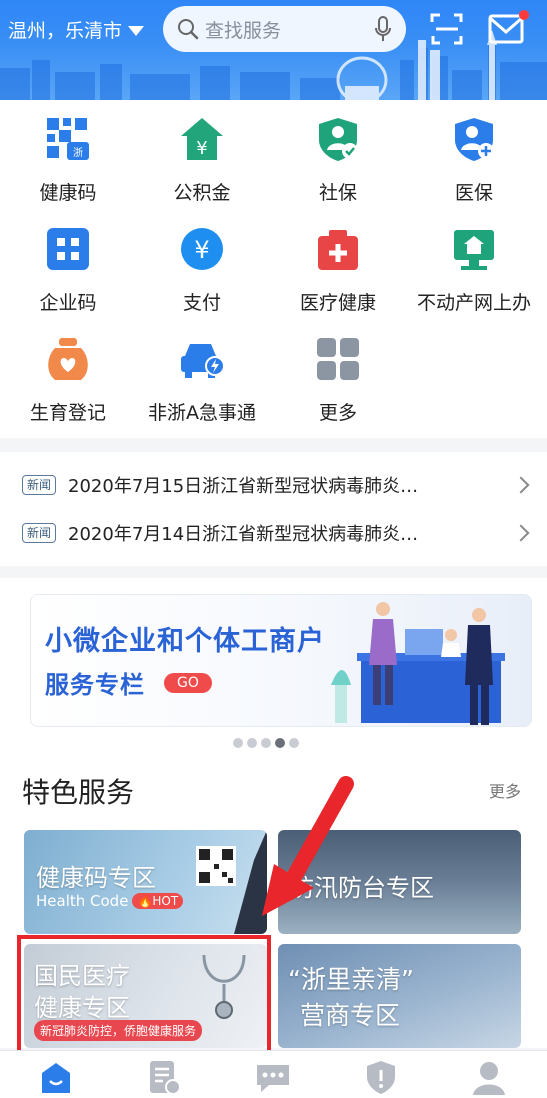  Describe the element at coordinates (67, 413) in the screenshot. I see `service-label: 生育登记` at that location.